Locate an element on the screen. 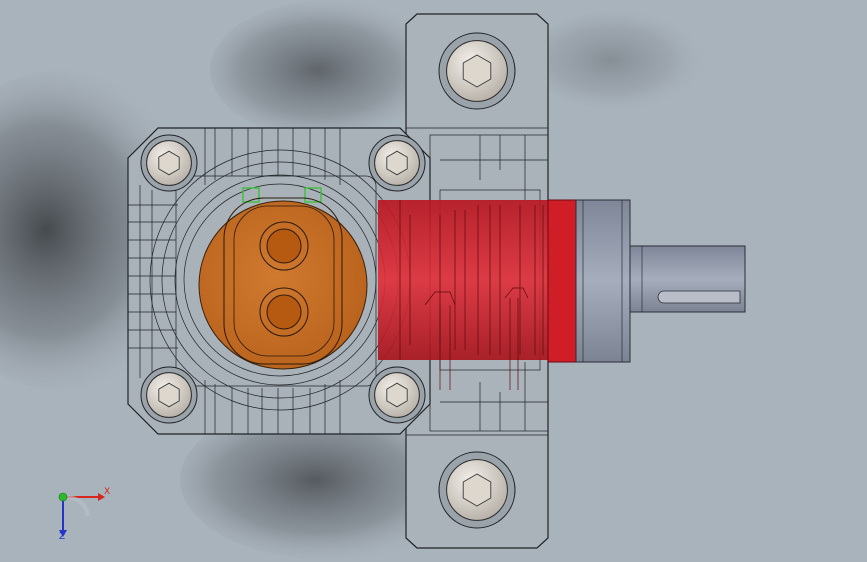  triad-z-label: Z is located at coordinates (62, 537).